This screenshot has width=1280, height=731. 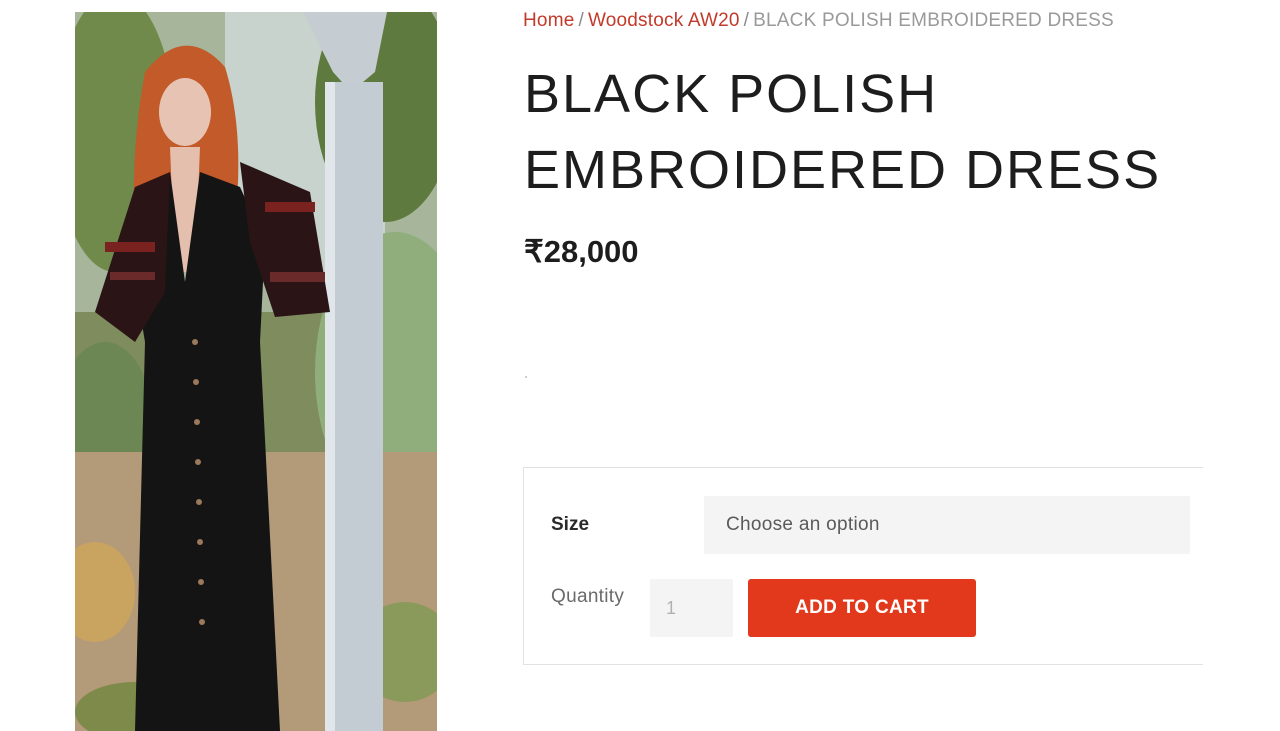 I want to click on breadcrumb-home-link: Home, so click(x=548, y=20).